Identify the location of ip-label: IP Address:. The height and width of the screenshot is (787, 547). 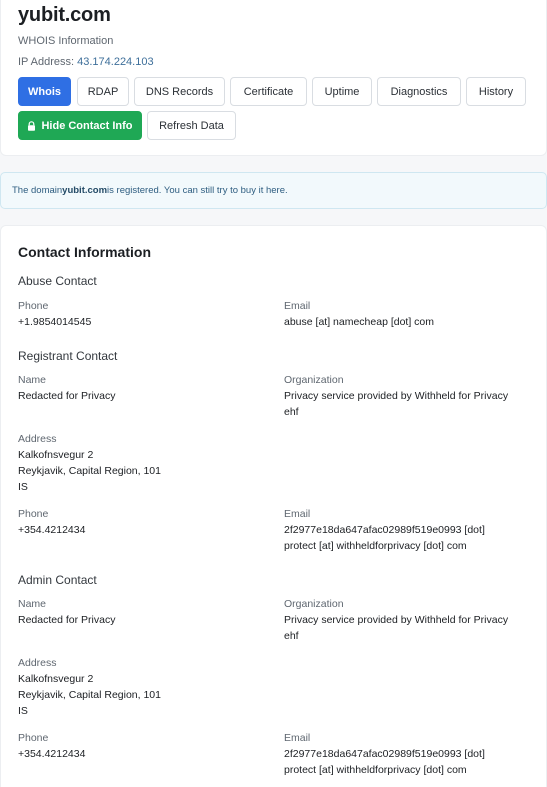
(46, 62).